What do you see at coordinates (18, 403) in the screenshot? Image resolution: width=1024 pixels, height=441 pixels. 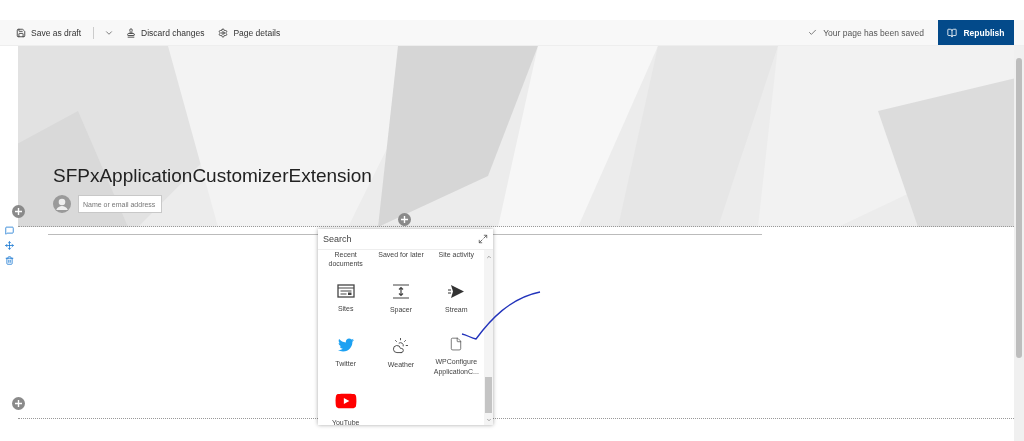 I see `add-section-icon` at bounding box center [18, 403].